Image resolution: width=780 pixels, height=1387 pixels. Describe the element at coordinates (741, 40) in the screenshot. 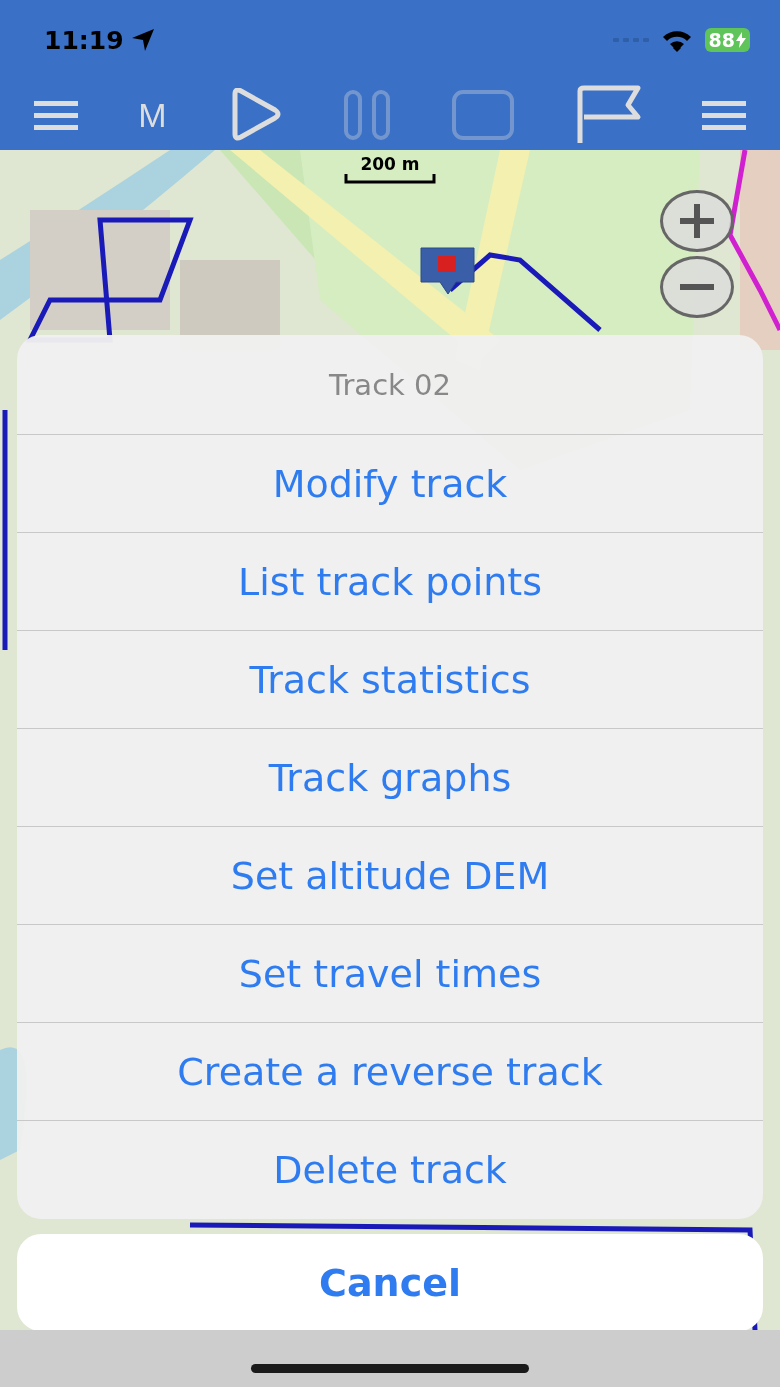

I see `charging-icon` at that location.